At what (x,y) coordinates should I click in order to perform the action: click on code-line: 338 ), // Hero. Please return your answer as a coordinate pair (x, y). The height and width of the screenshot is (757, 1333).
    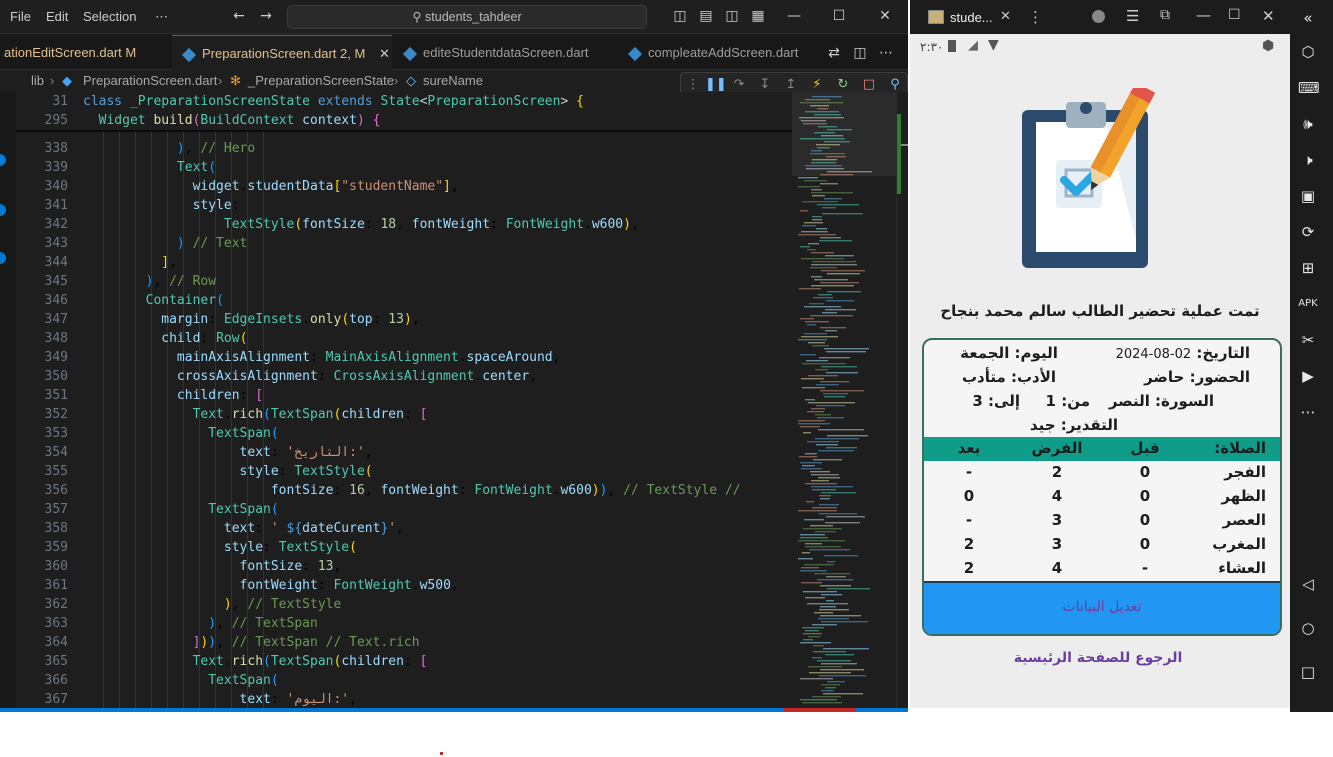
    Looking at the image, I should click on (404, 148).